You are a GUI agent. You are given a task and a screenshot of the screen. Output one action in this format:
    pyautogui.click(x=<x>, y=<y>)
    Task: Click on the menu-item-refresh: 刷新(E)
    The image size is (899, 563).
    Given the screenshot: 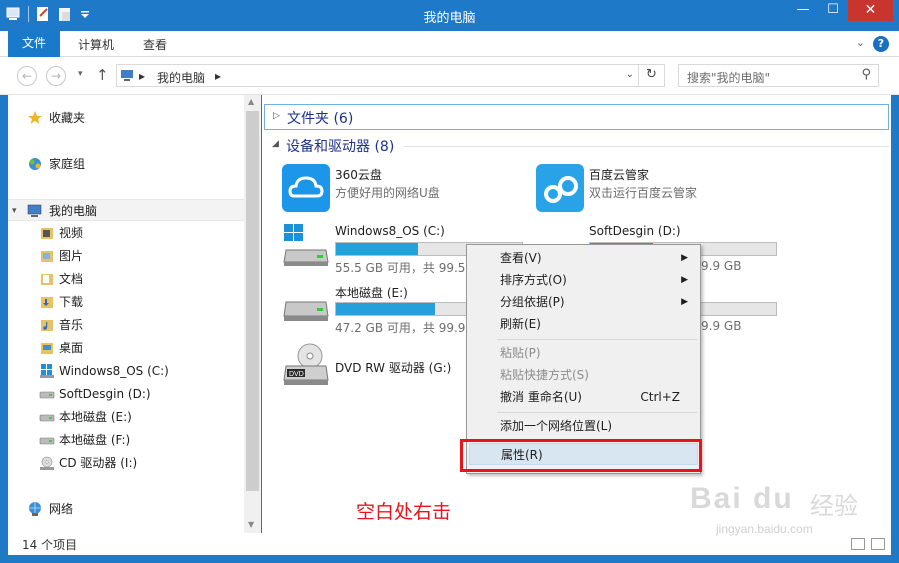 What is the action you would take?
    pyautogui.click(x=583, y=324)
    